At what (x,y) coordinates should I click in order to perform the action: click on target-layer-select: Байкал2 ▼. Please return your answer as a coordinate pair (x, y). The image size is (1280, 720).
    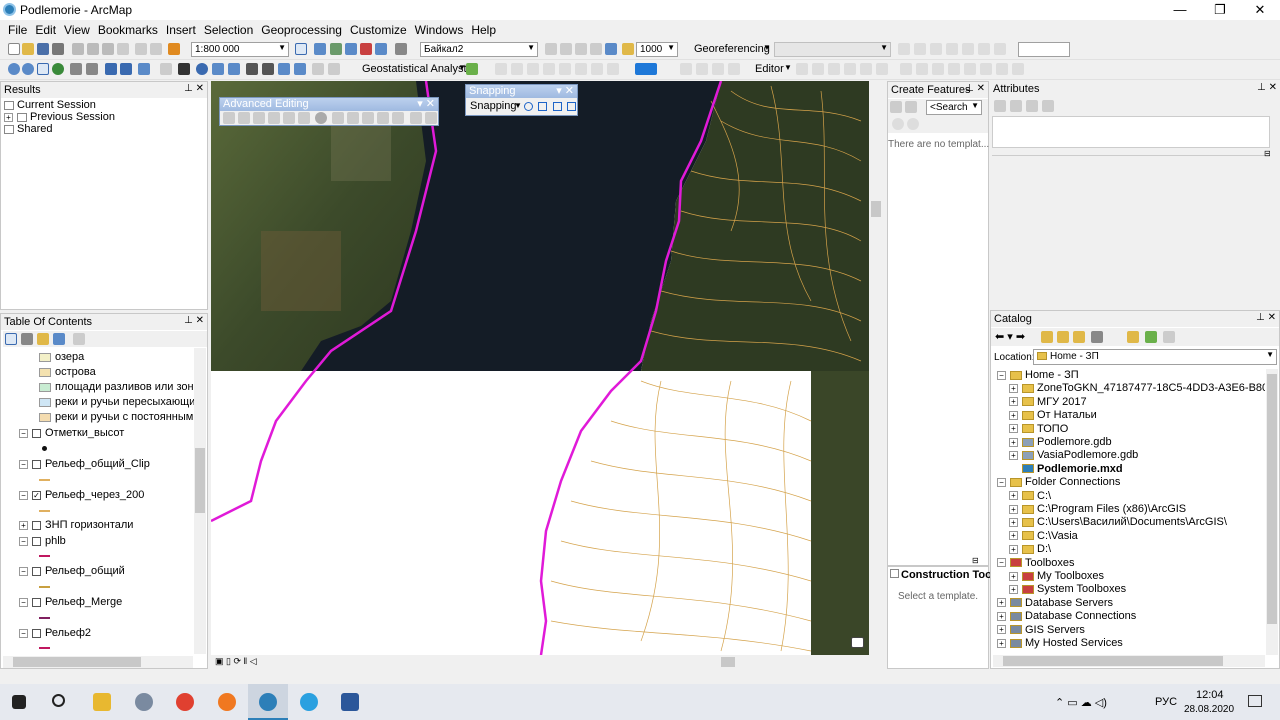
    Looking at the image, I should click on (479, 49).